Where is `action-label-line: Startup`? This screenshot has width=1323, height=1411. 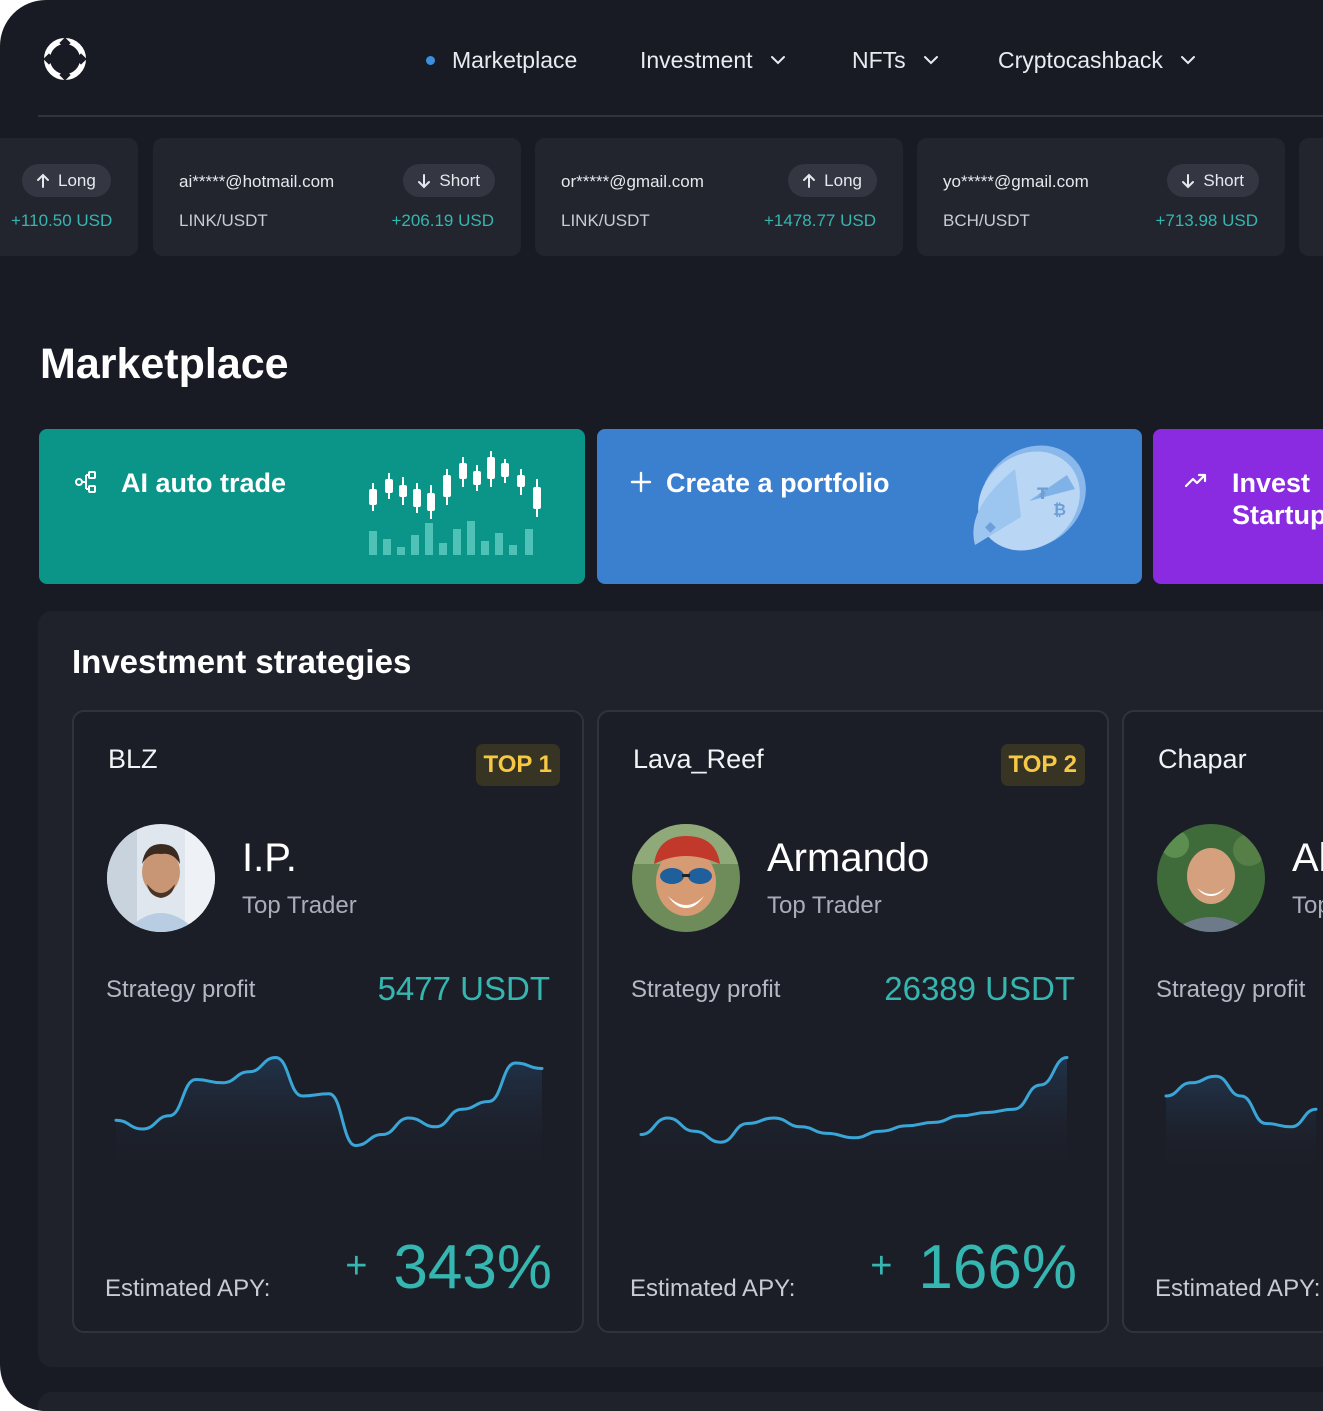
action-label-line: Startup is located at coordinates (1277, 515).